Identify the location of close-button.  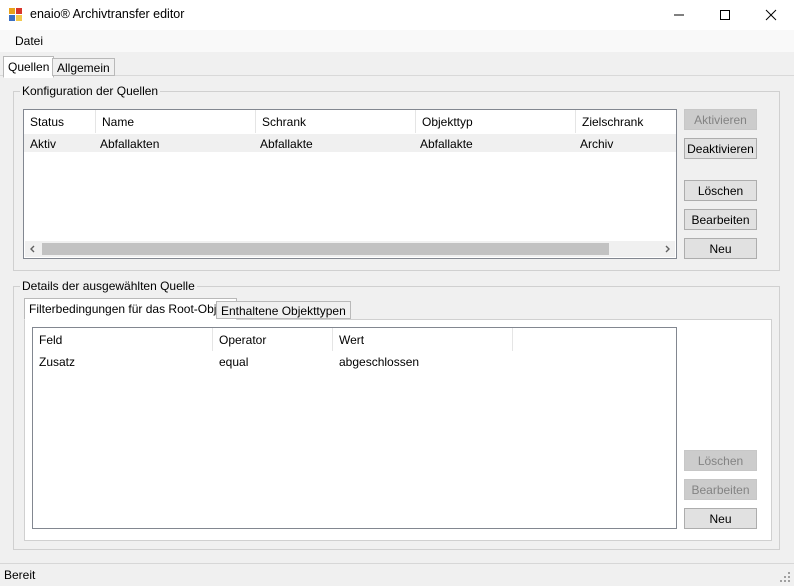
(771, 15).